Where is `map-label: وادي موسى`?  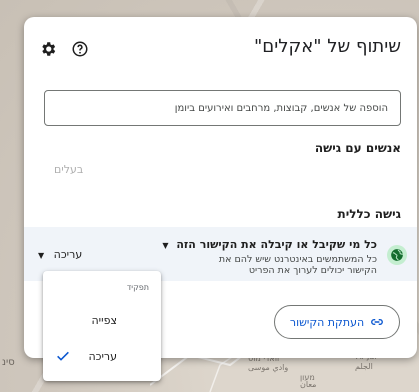 map-label: وادي موسى is located at coordinates (268, 367).